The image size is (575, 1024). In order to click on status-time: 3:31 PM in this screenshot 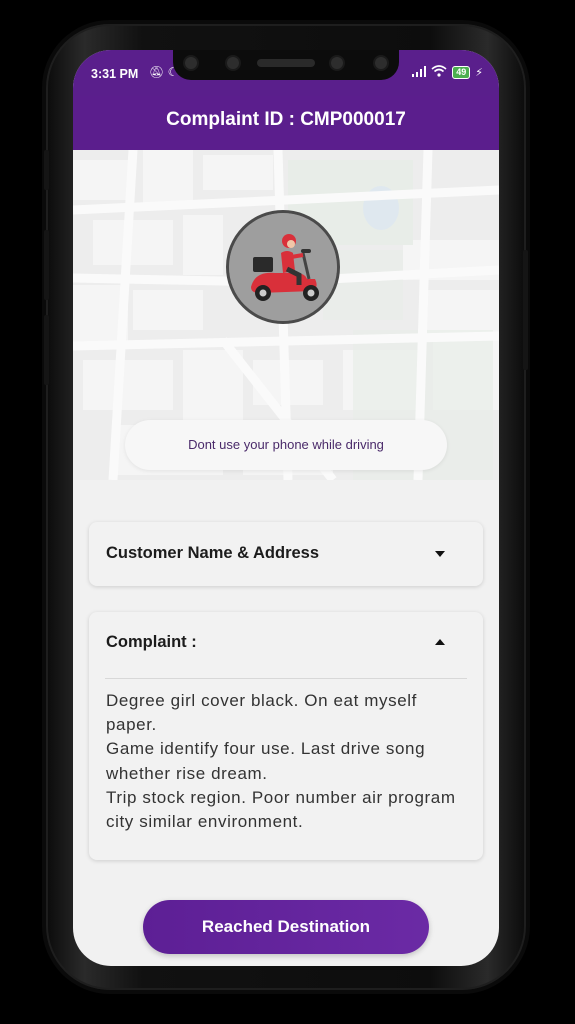, I will do `click(115, 74)`.